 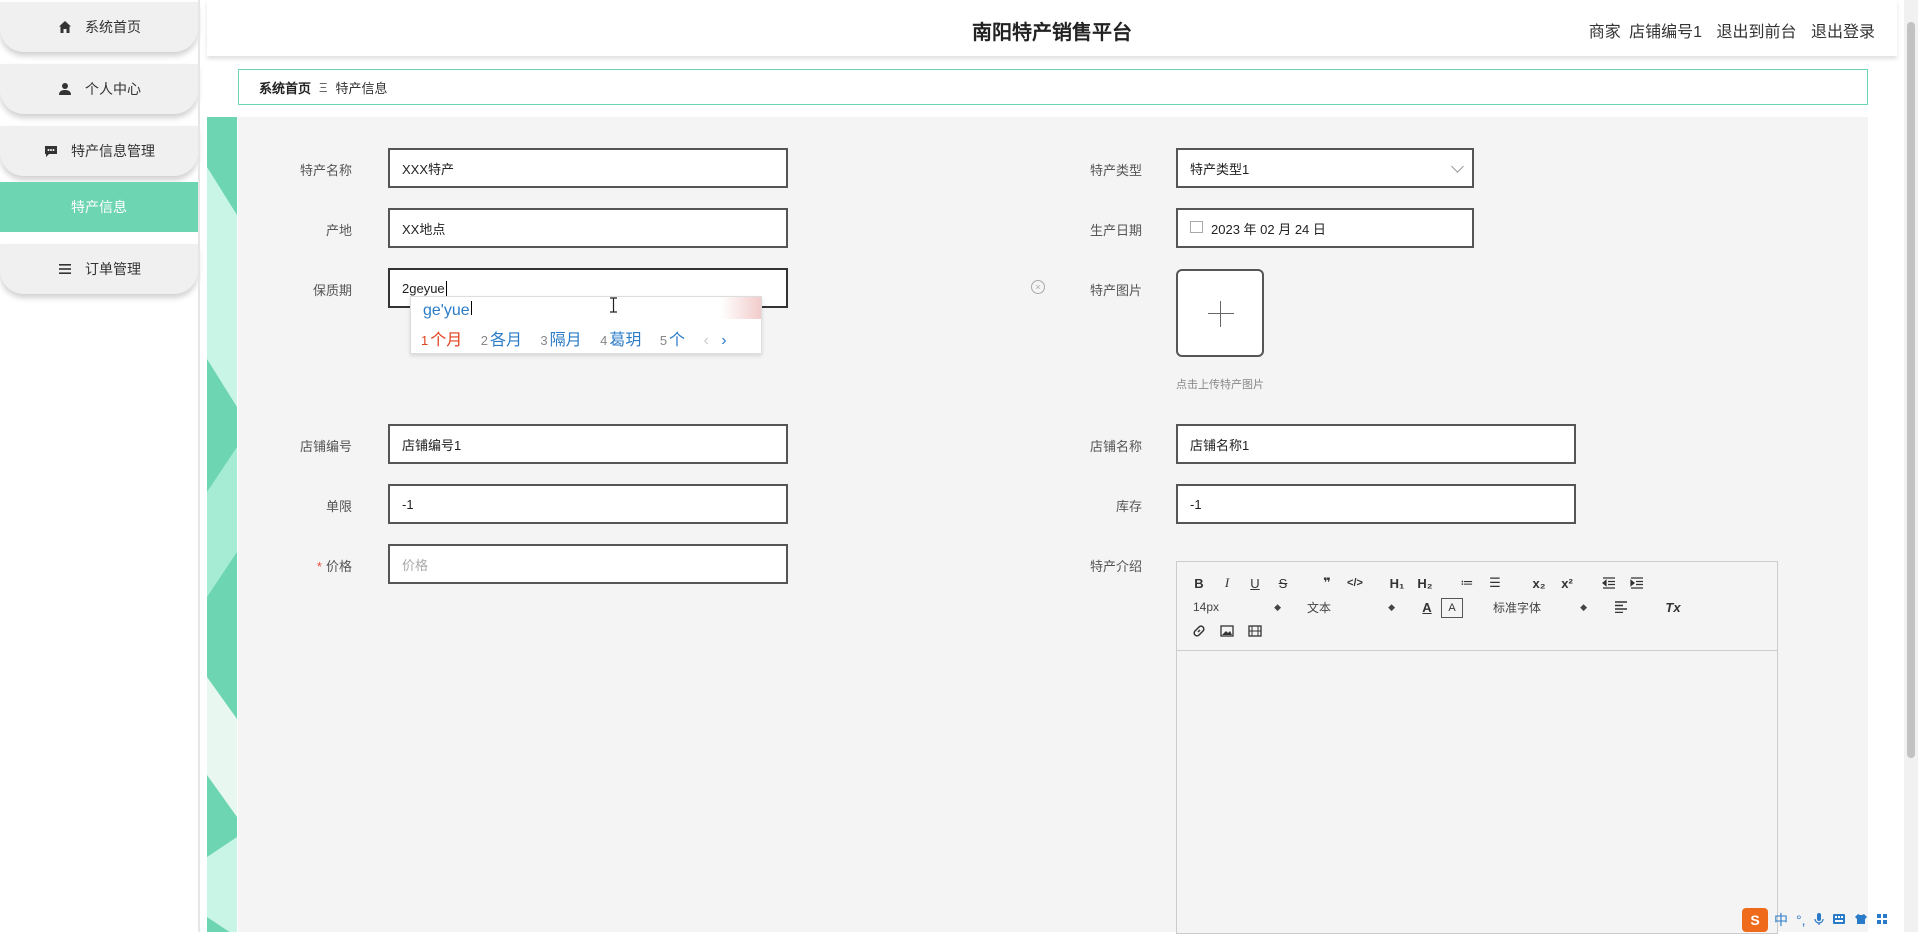 I want to click on image-label: 特产图片, so click(x=1115, y=290).